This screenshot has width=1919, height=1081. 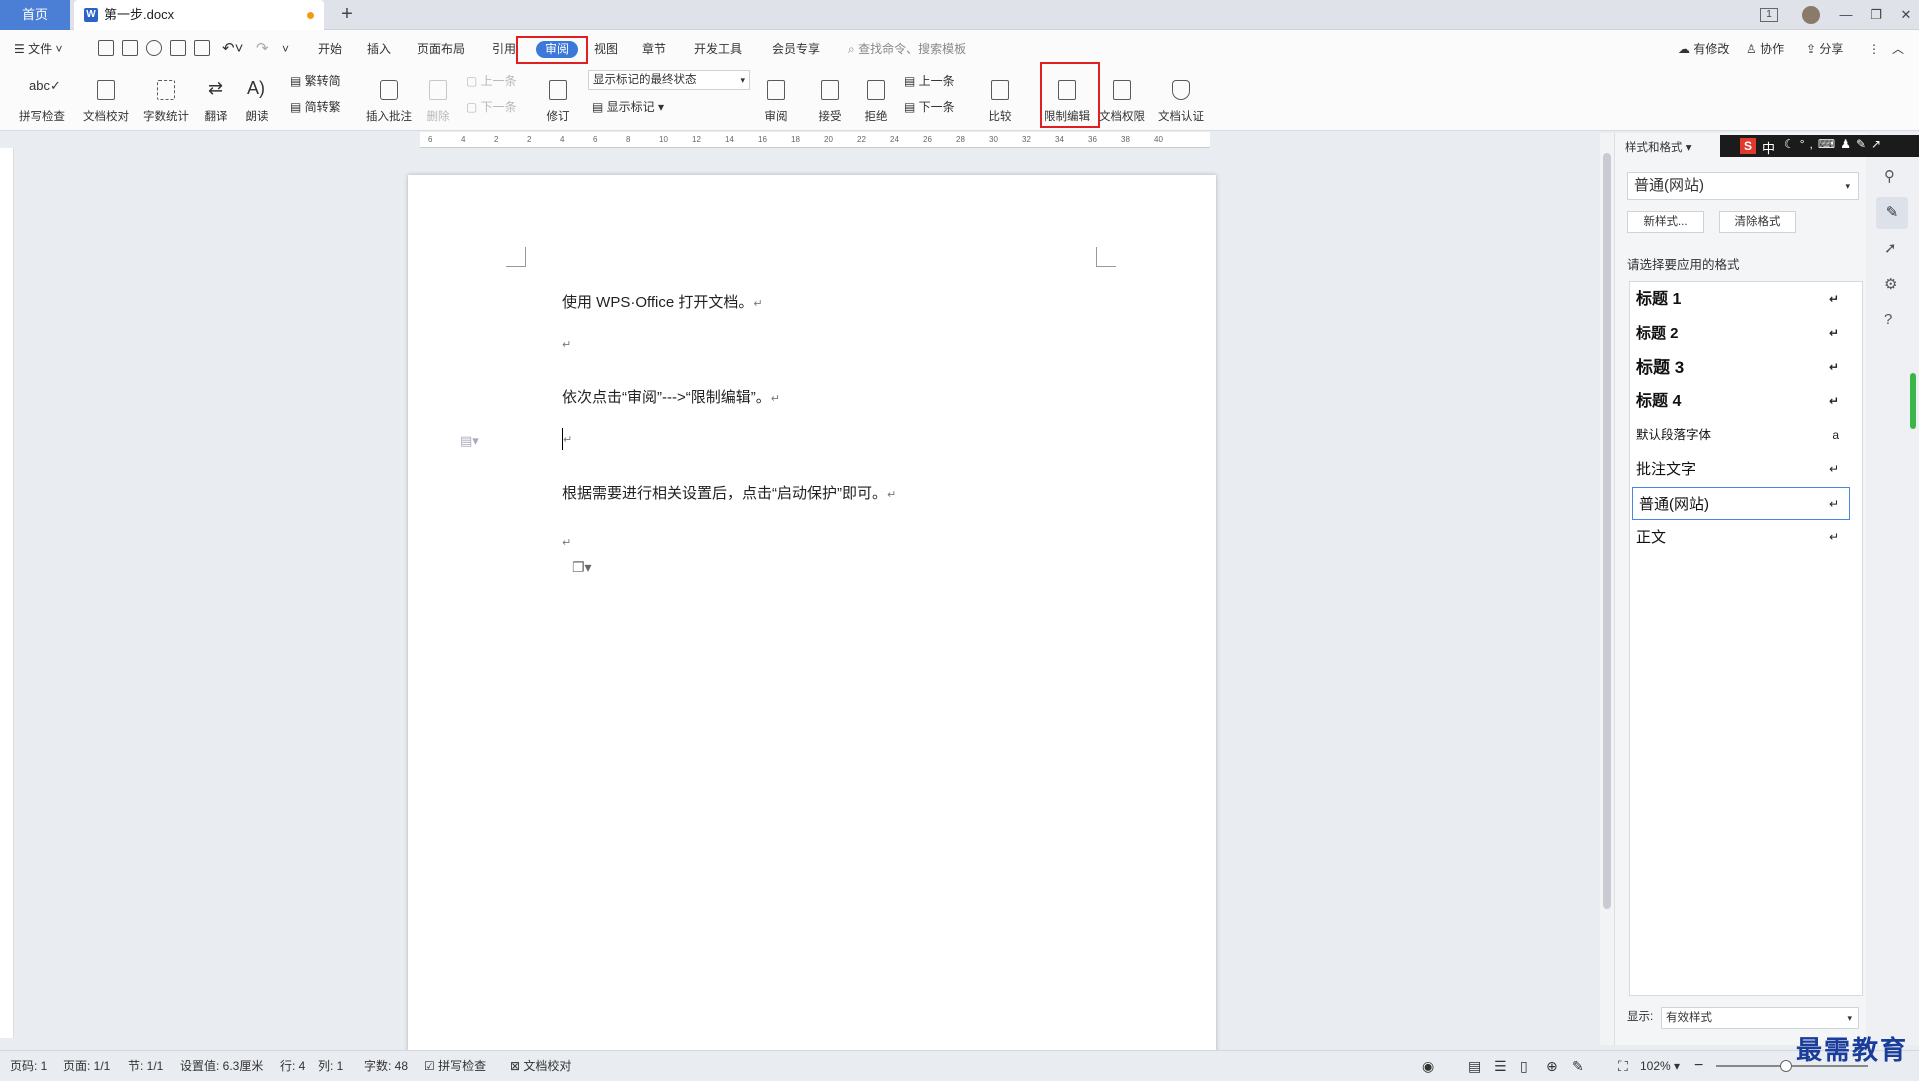 What do you see at coordinates (718, 49) in the screenshot?
I see `tab-developer: 开发工具` at bounding box center [718, 49].